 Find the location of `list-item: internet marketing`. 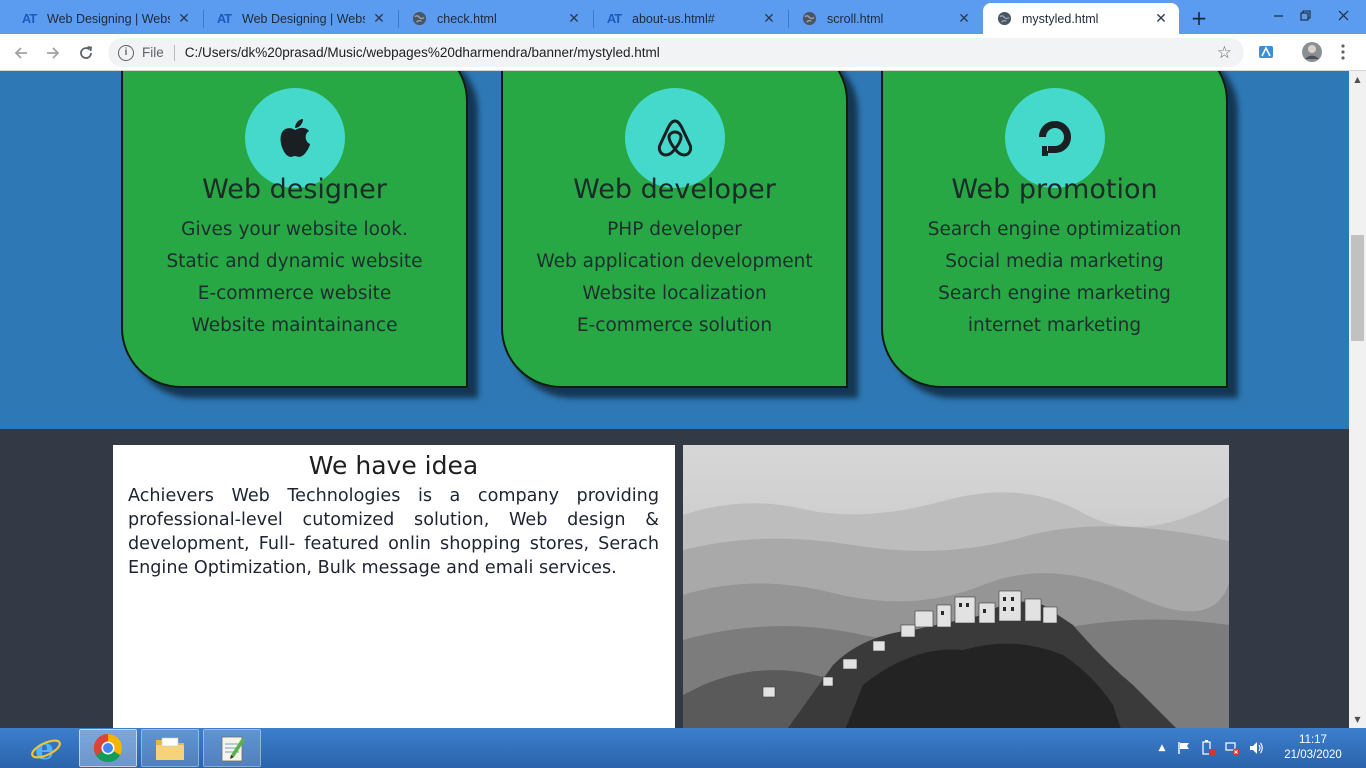

list-item: internet marketing is located at coordinates (1054, 325).